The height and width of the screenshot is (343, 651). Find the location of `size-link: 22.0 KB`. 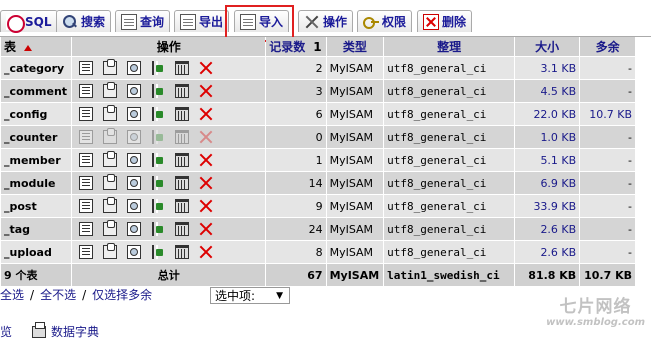

size-link: 22.0 KB is located at coordinates (547, 114).